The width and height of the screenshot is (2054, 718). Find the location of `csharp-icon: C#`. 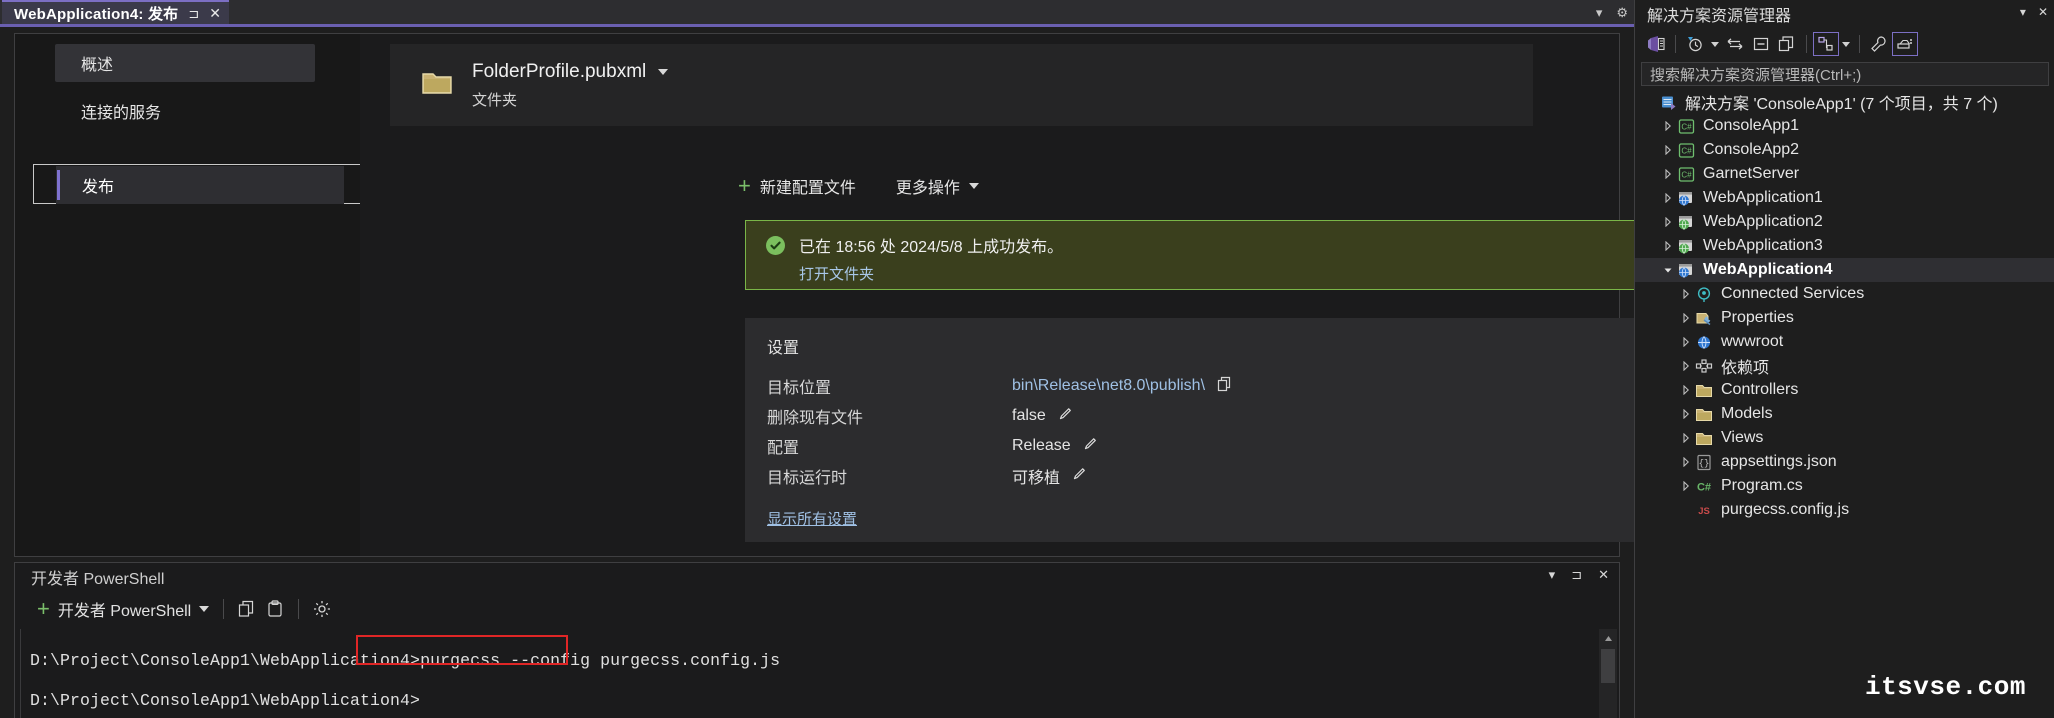

csharp-icon: C# is located at coordinates (1686, 150).